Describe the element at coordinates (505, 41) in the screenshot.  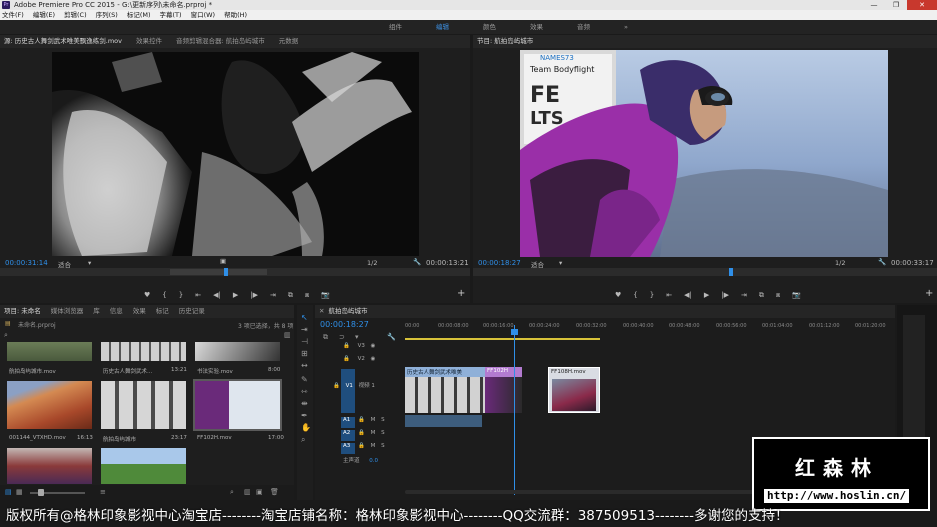
I see `tab-program: 节目: 航拍岛屿城市` at that location.